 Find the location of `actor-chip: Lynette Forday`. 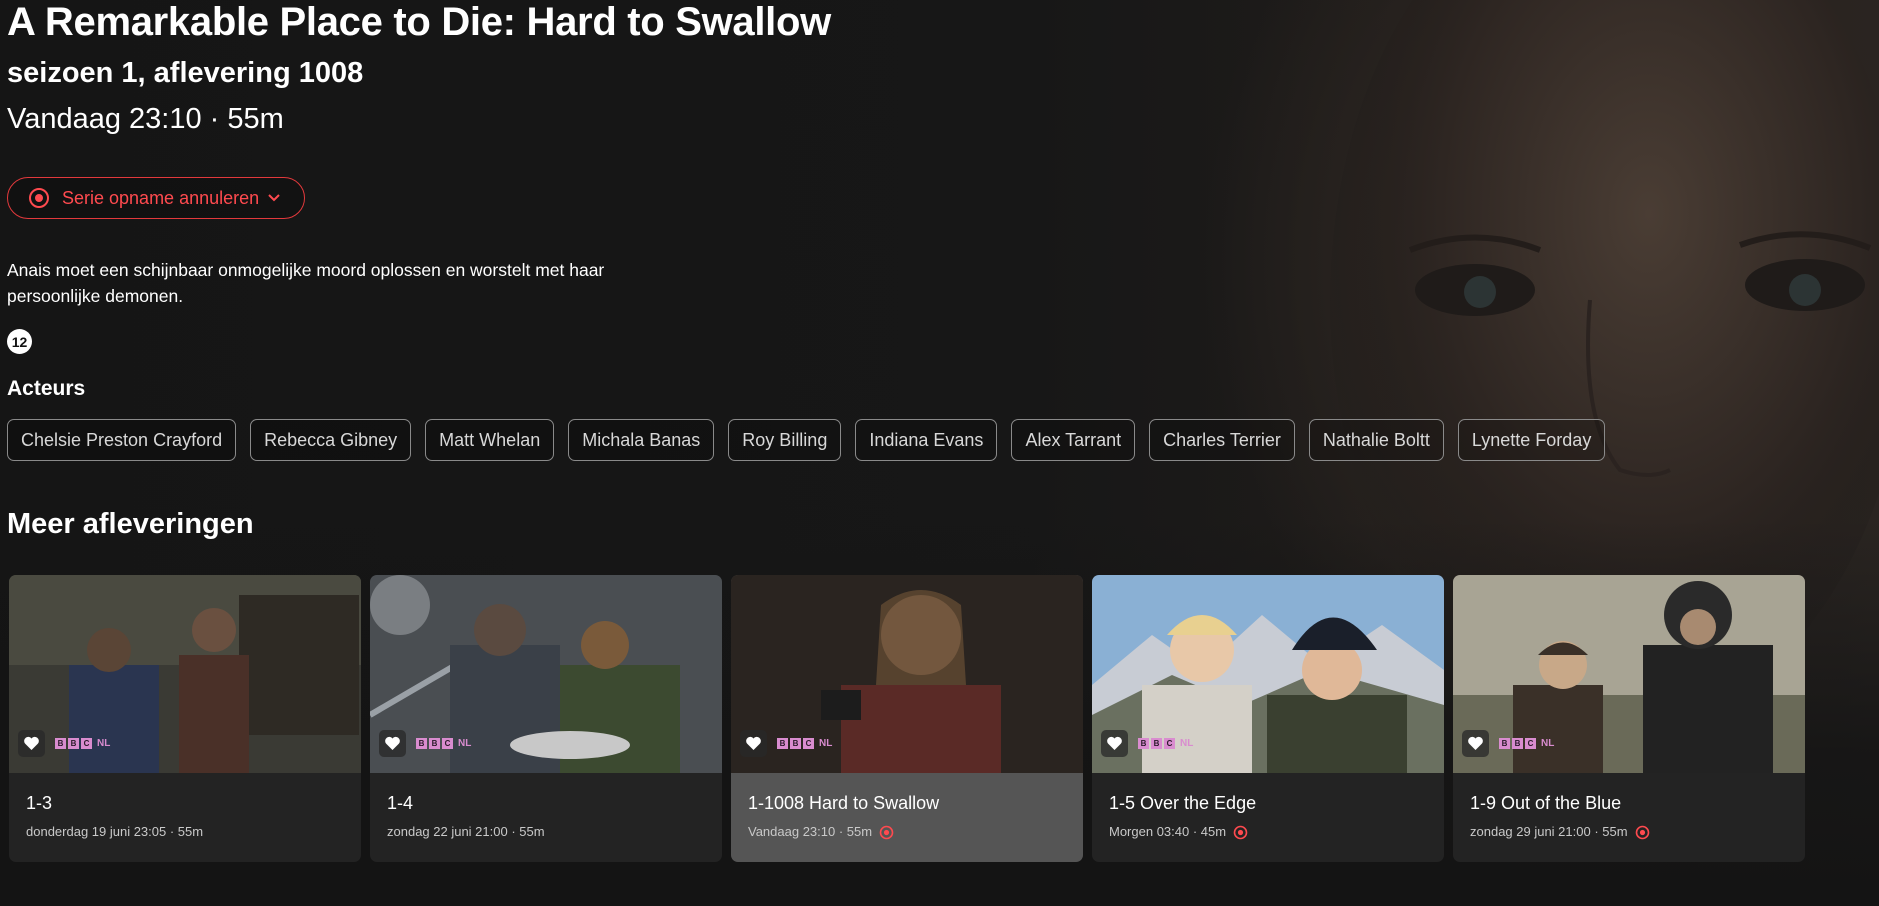

actor-chip: Lynette Forday is located at coordinates (1531, 440).